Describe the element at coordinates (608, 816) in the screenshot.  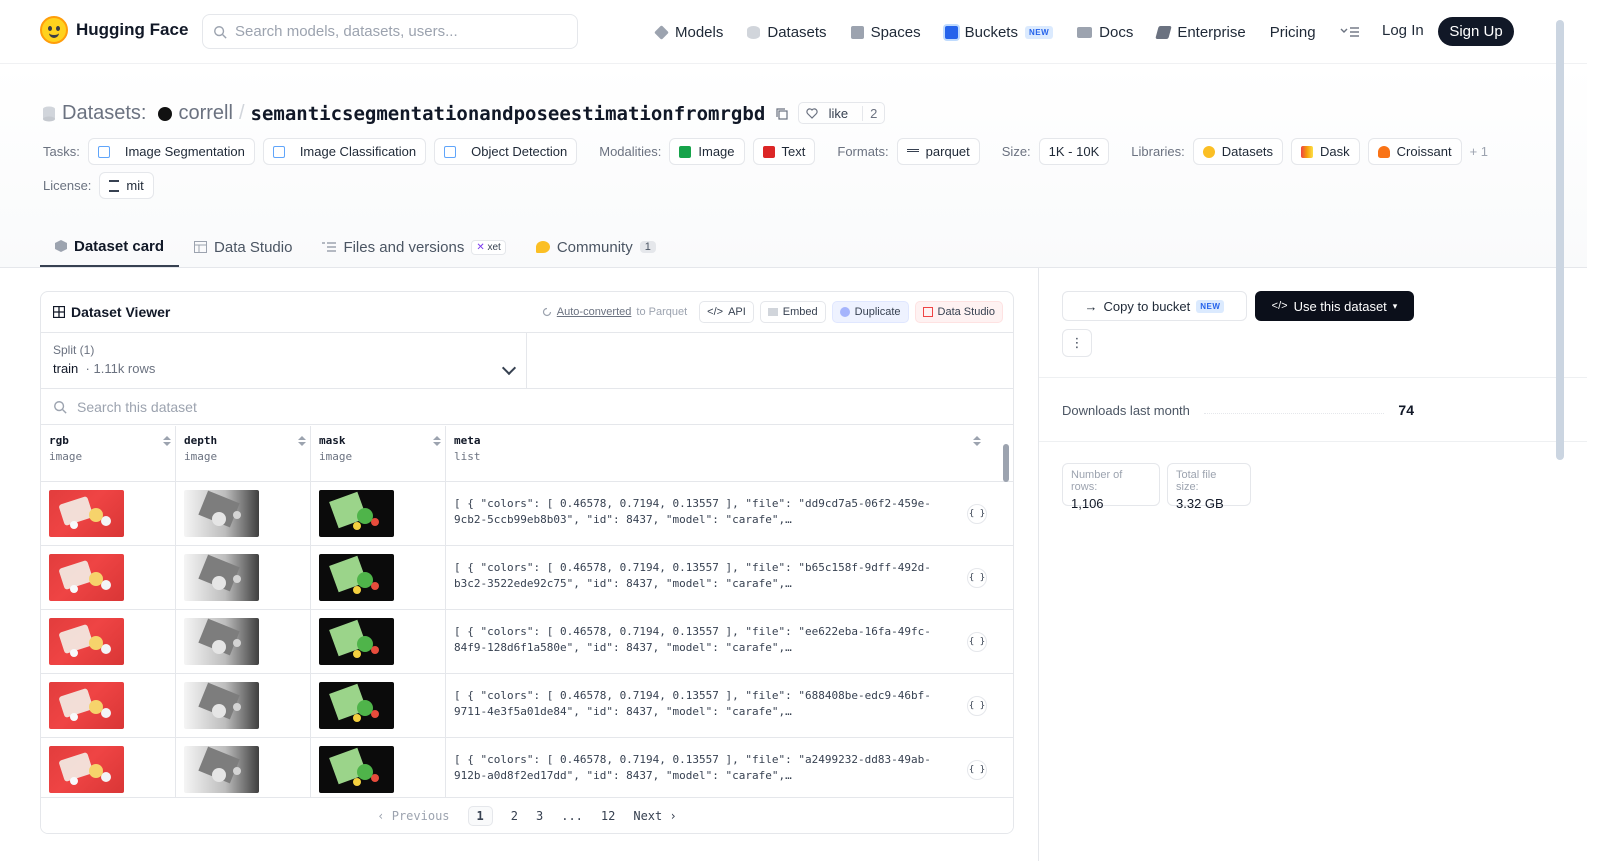
I see `page-12: 12` at that location.